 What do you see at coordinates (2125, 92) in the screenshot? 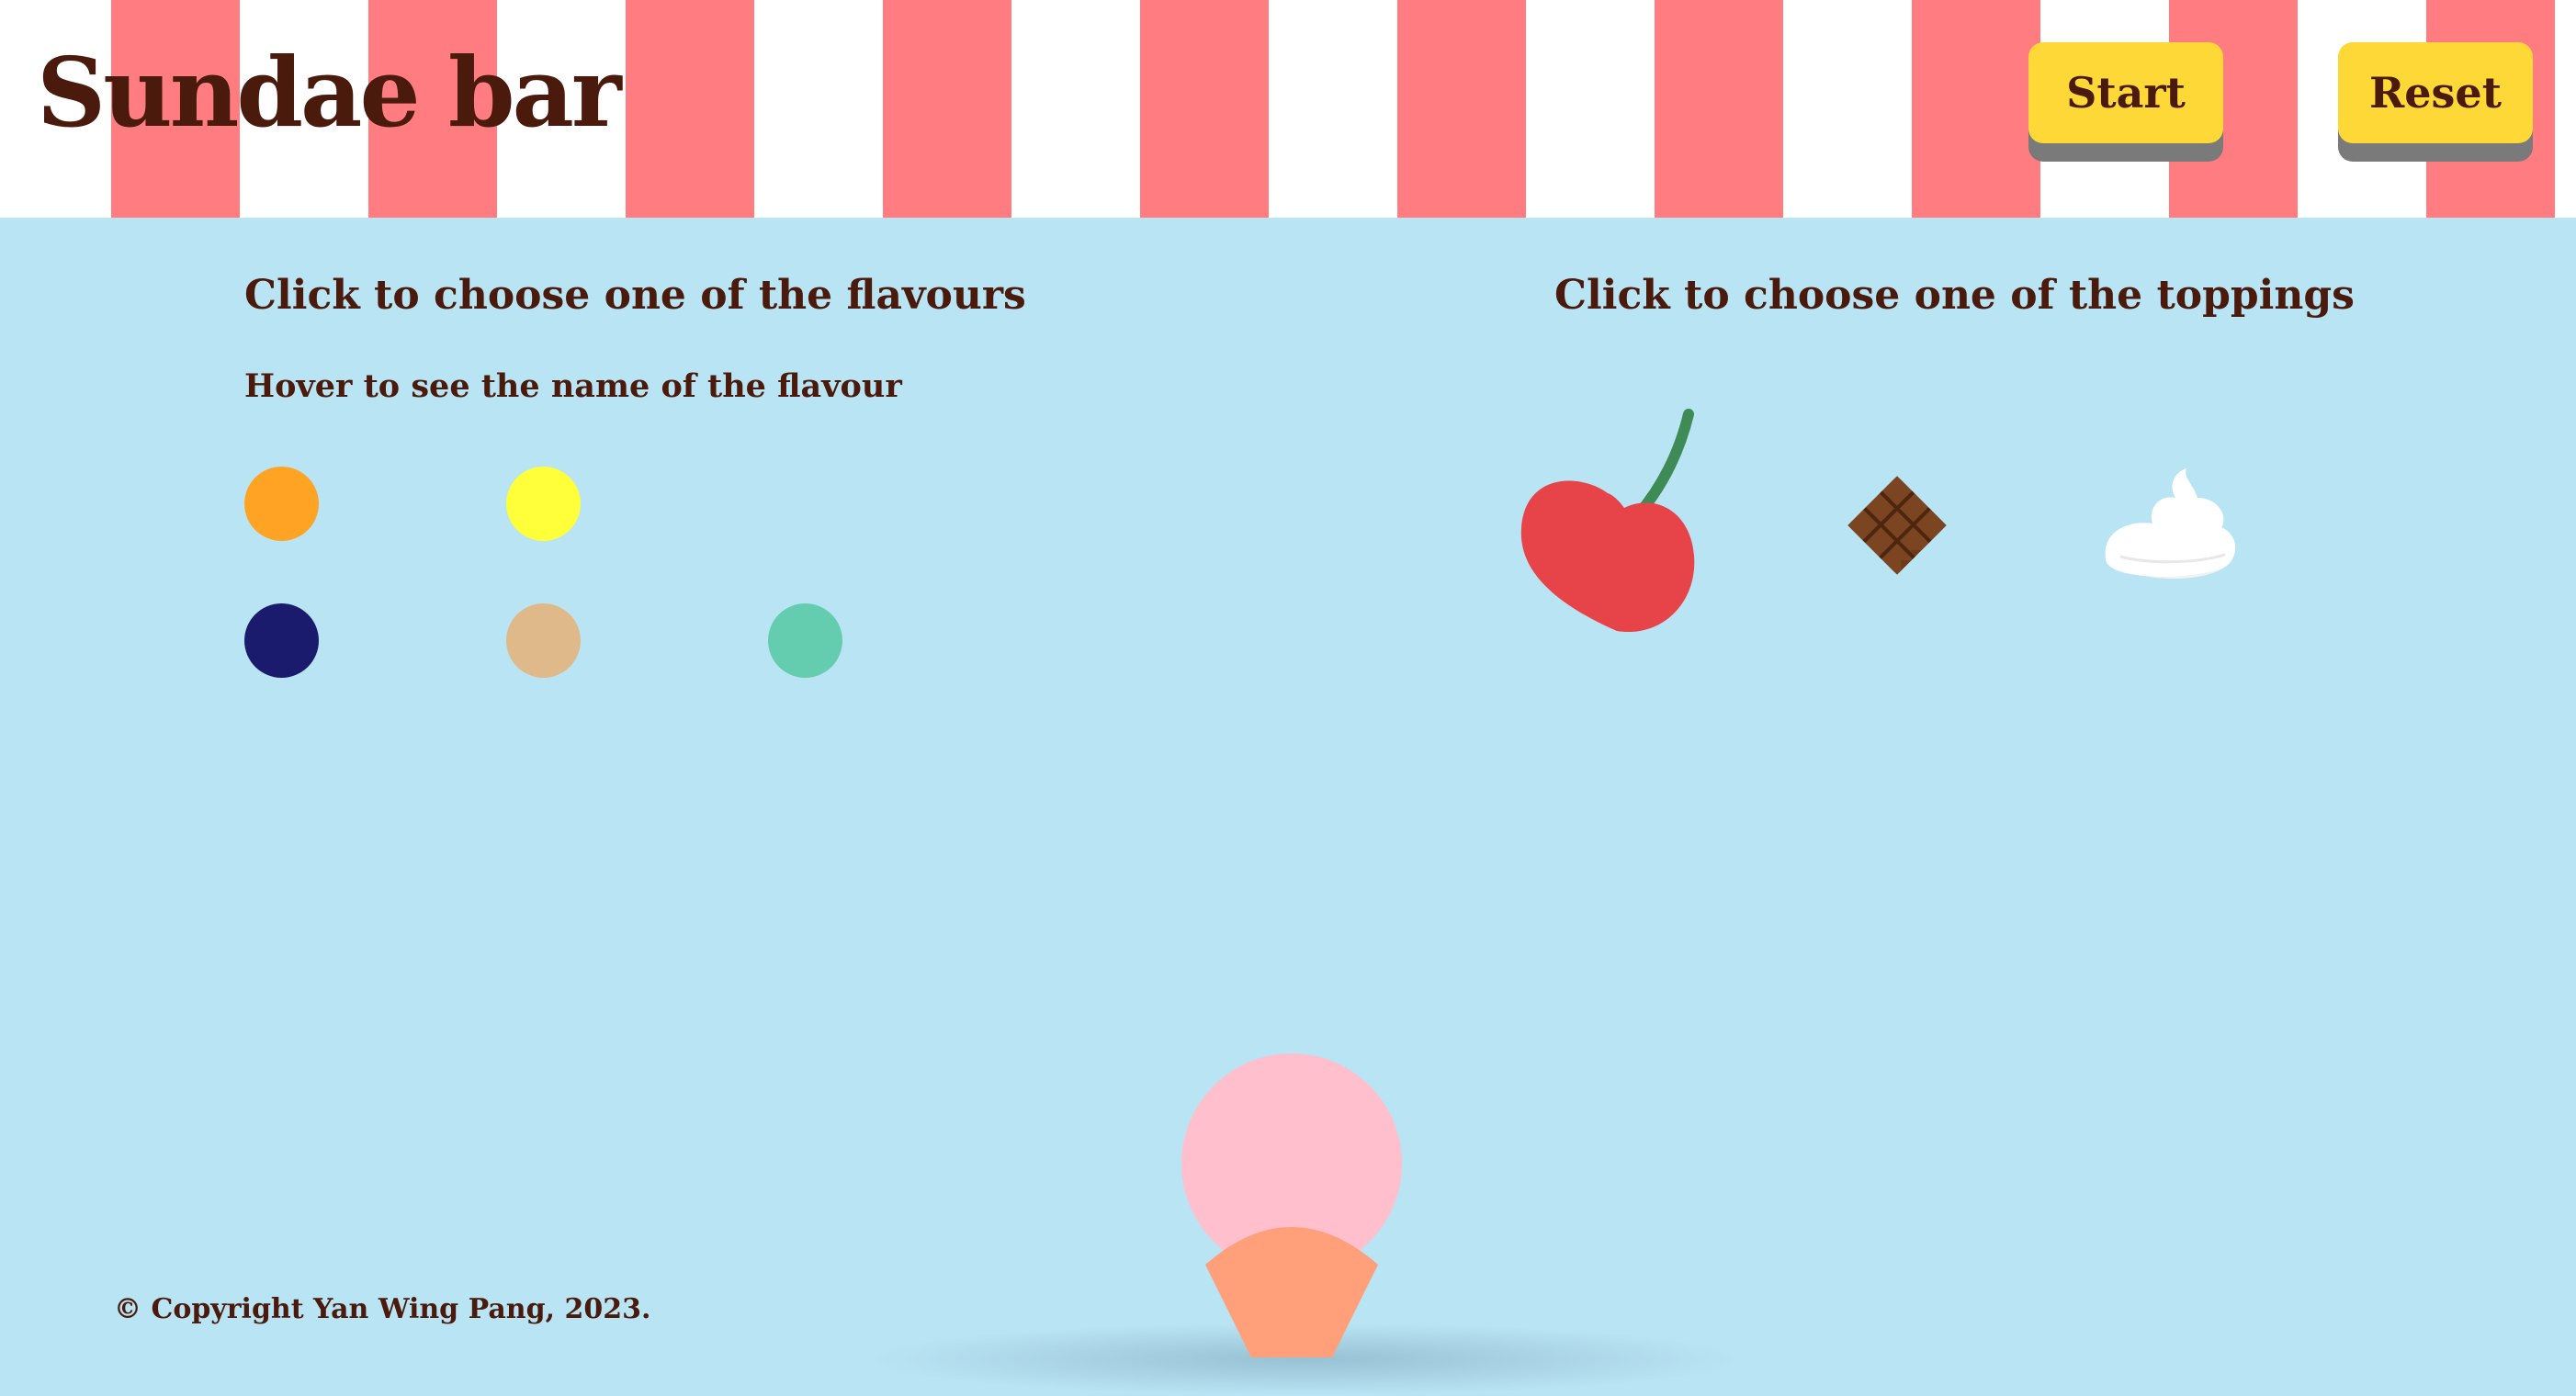
I see `start-button: Start` at bounding box center [2125, 92].